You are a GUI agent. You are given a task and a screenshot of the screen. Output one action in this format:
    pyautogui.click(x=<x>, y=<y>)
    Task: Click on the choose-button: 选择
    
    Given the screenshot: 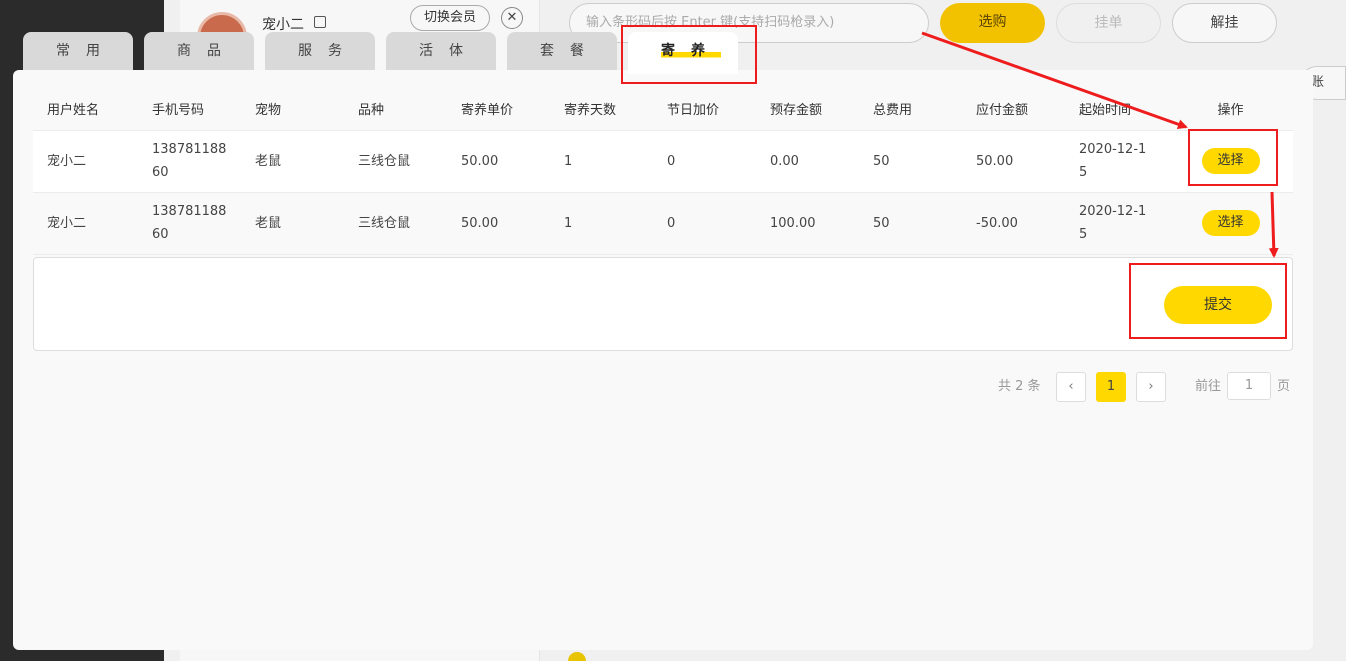 What is the action you would take?
    pyautogui.click(x=1230, y=223)
    